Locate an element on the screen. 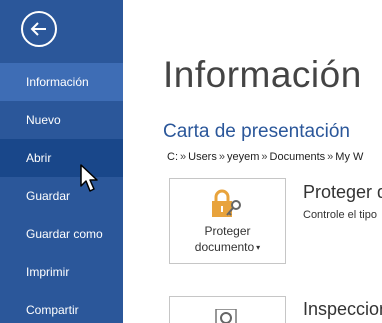 The width and height of the screenshot is (382, 323). back-arrow-icon is located at coordinates (38, 29).